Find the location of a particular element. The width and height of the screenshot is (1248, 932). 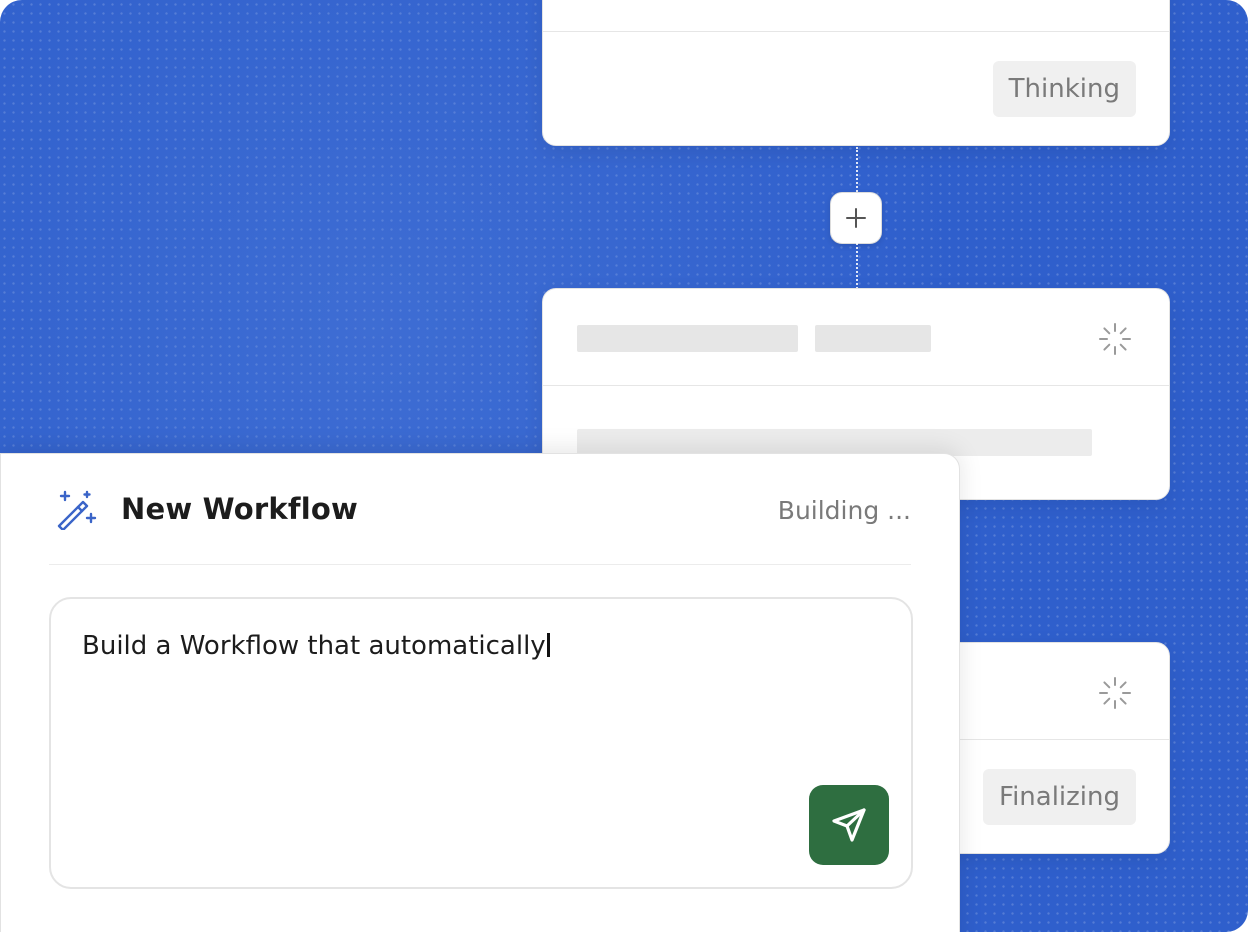

panel-title: New Workflow is located at coordinates (239, 509).